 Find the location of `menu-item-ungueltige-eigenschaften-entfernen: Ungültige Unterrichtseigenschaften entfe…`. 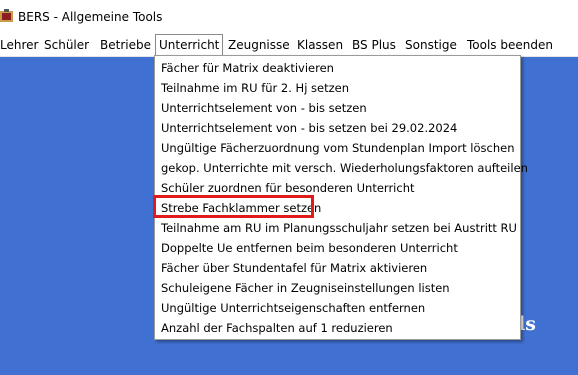

menu-item-ungueltige-eigenschaften-entfernen: Ungültige Unterrichtseigenschaften entfe… is located at coordinates (293, 308).